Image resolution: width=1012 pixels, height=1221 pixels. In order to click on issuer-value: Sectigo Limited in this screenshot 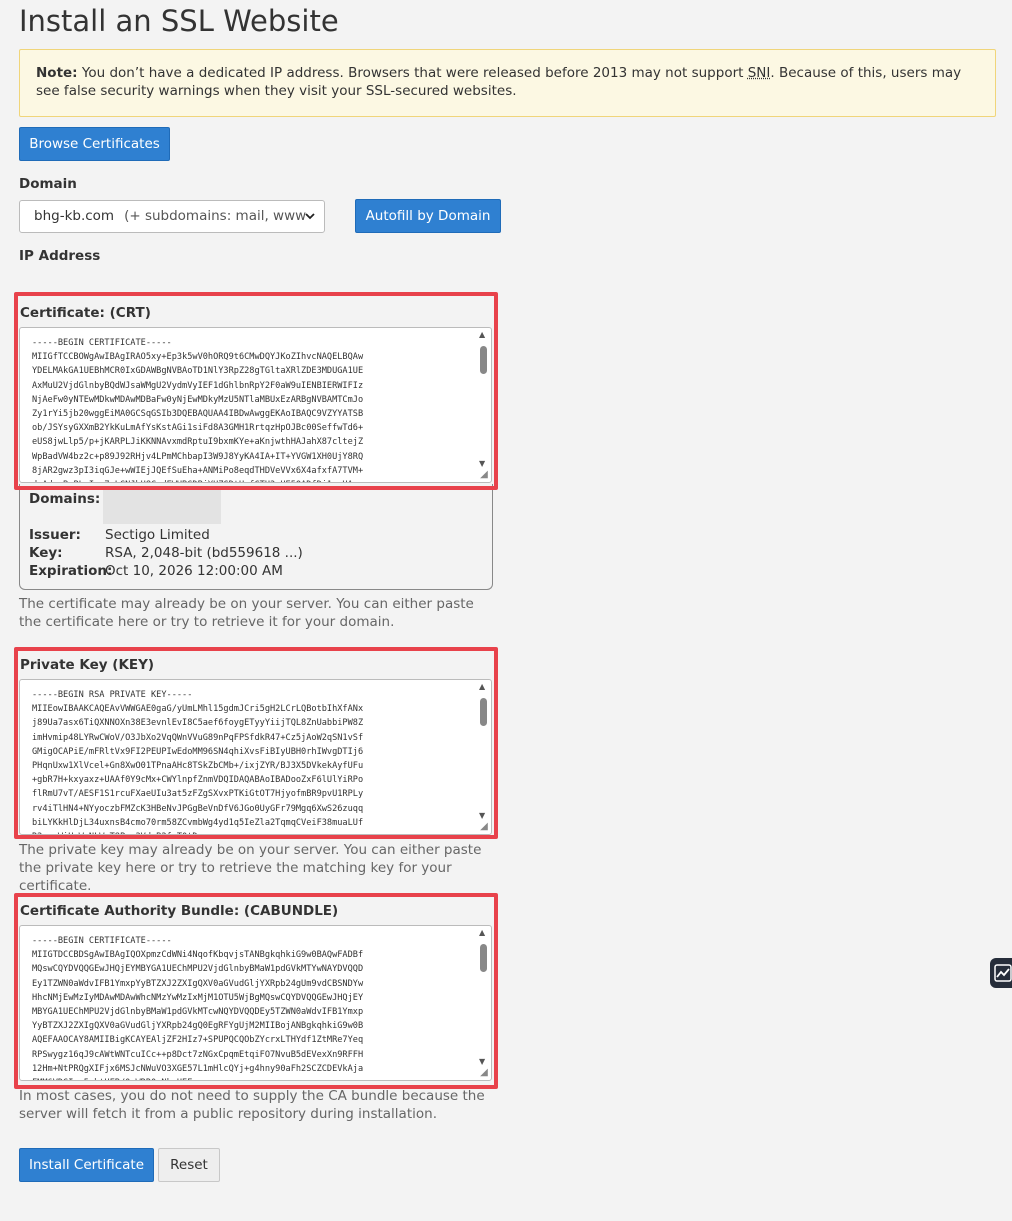, I will do `click(157, 535)`.